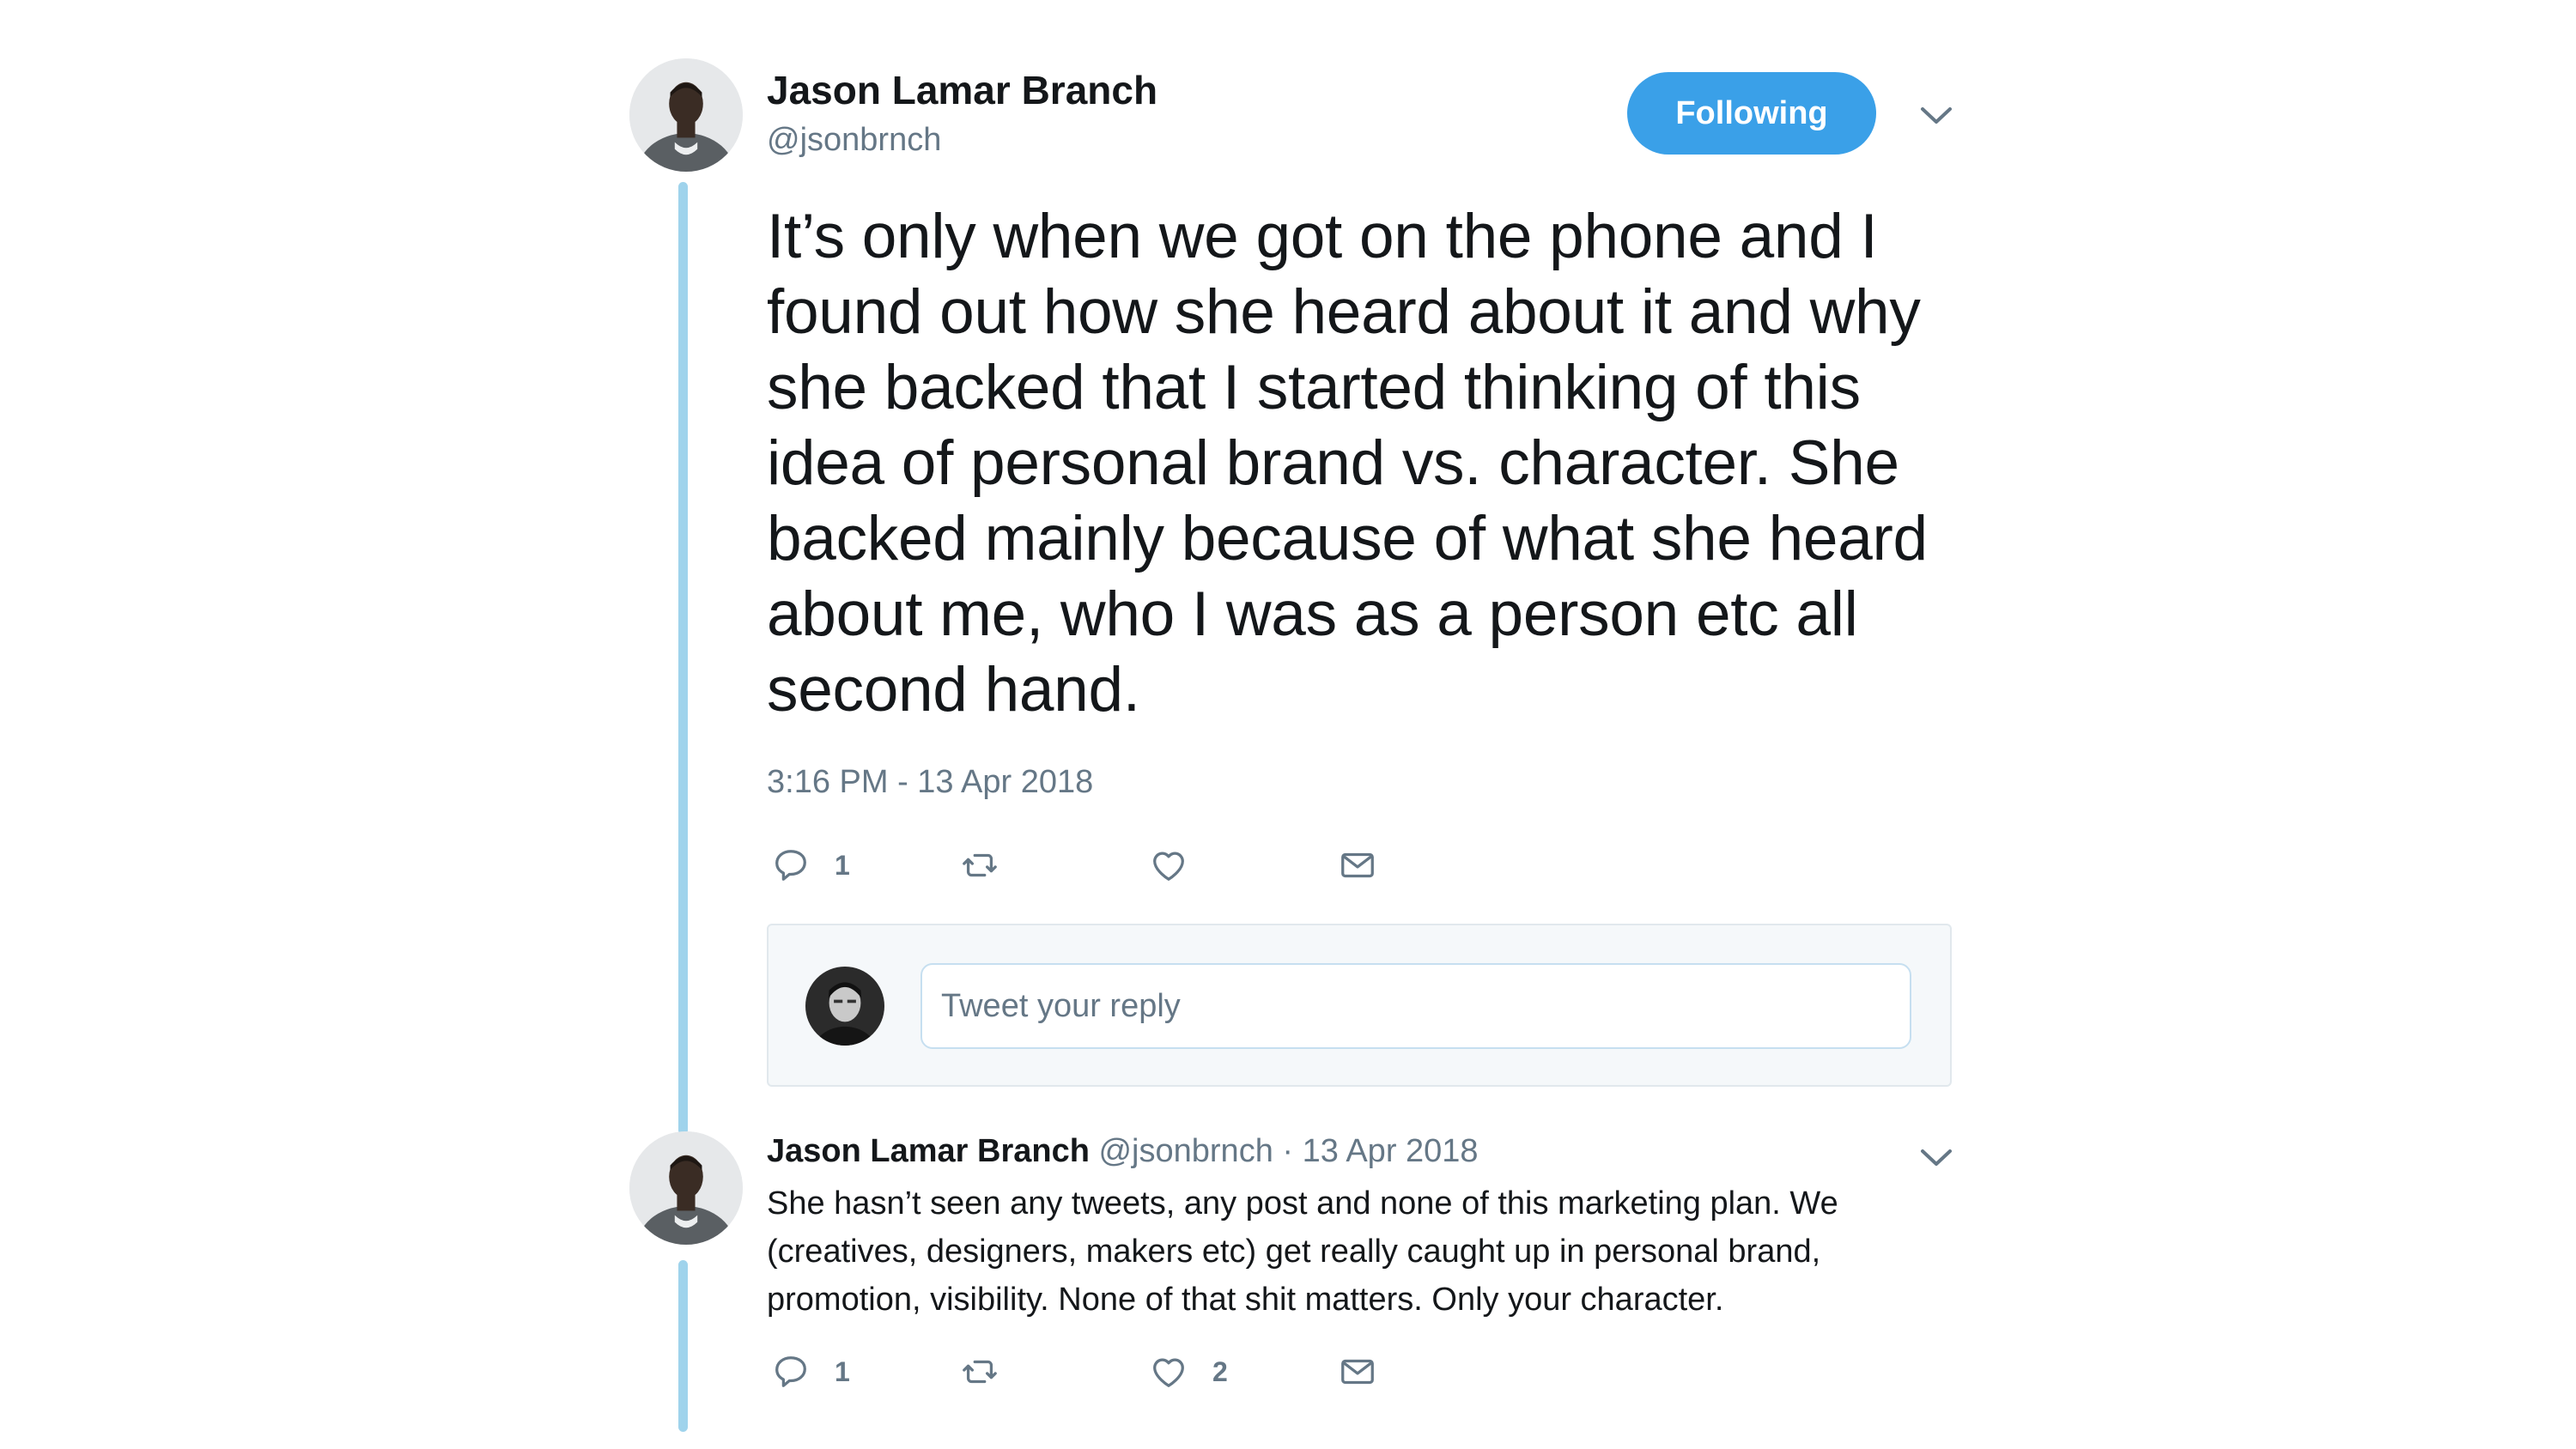  Describe the element at coordinates (810, 1372) in the screenshot. I see `reply-reply-button: 1` at that location.